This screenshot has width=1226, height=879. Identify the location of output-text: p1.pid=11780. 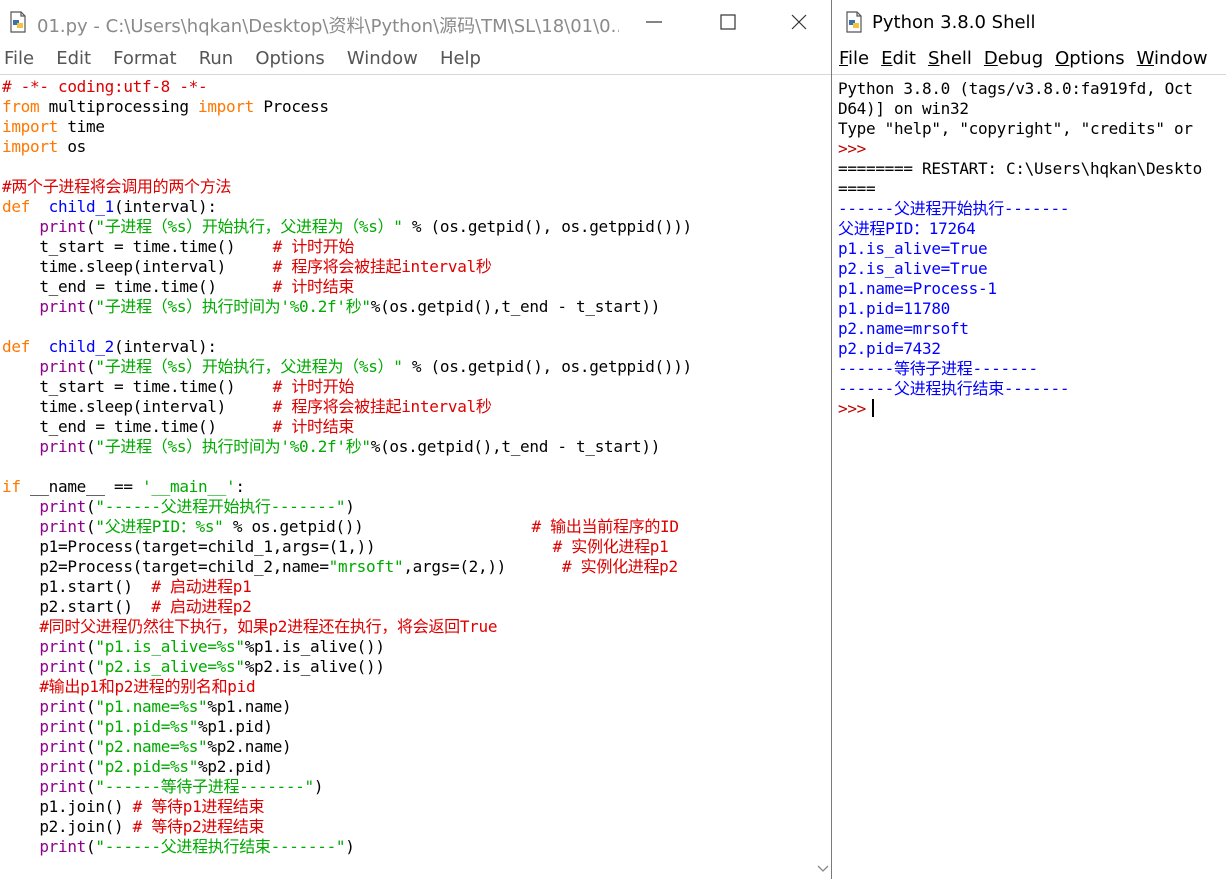
(894, 308).